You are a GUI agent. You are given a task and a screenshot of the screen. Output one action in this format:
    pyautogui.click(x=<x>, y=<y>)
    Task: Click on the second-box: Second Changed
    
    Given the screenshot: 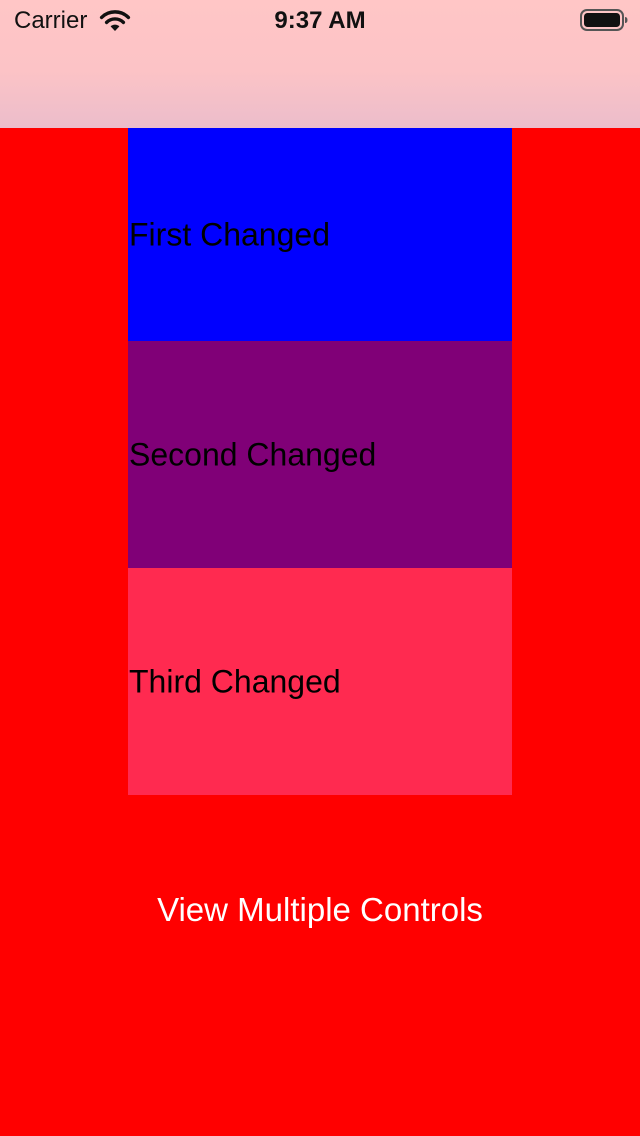 What is the action you would take?
    pyautogui.click(x=320, y=454)
    